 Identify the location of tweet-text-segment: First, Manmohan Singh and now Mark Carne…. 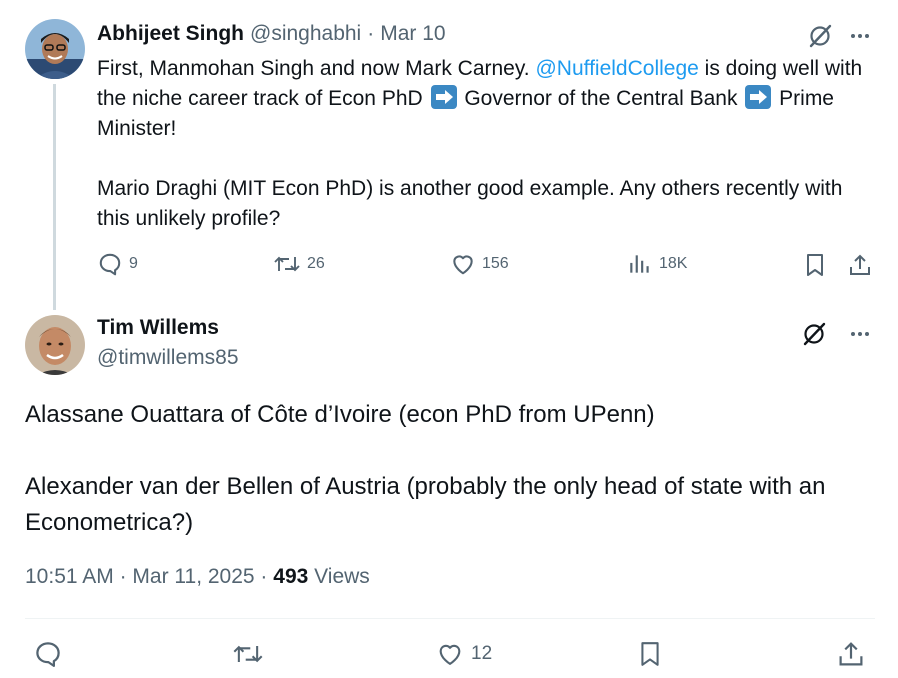
(316, 68).